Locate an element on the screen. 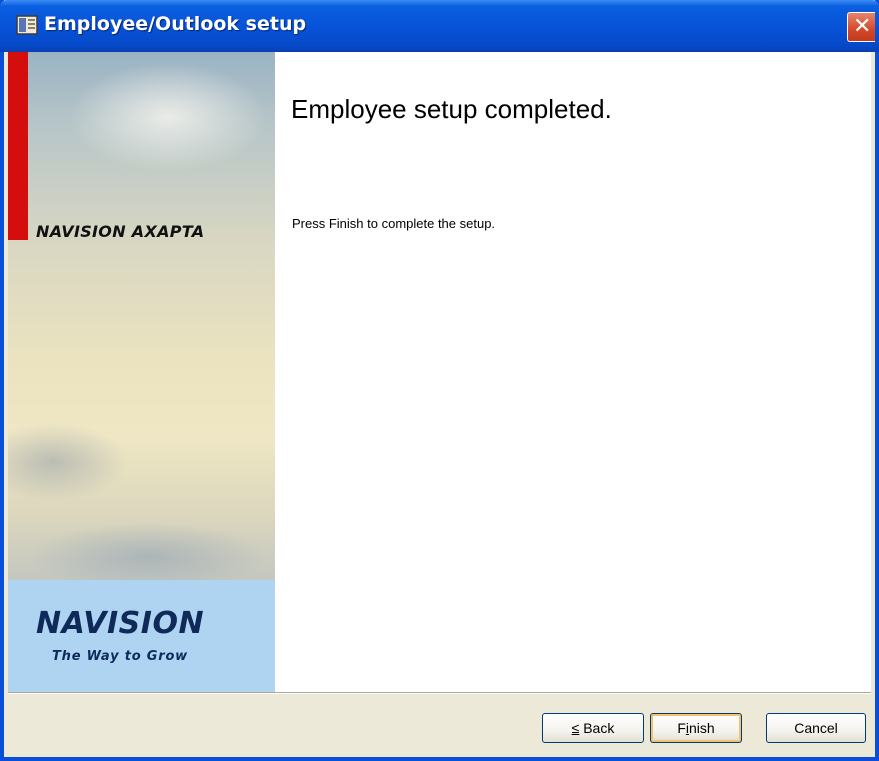 This screenshot has width=879, height=761. close-button: ✕ is located at coordinates (861, 27).